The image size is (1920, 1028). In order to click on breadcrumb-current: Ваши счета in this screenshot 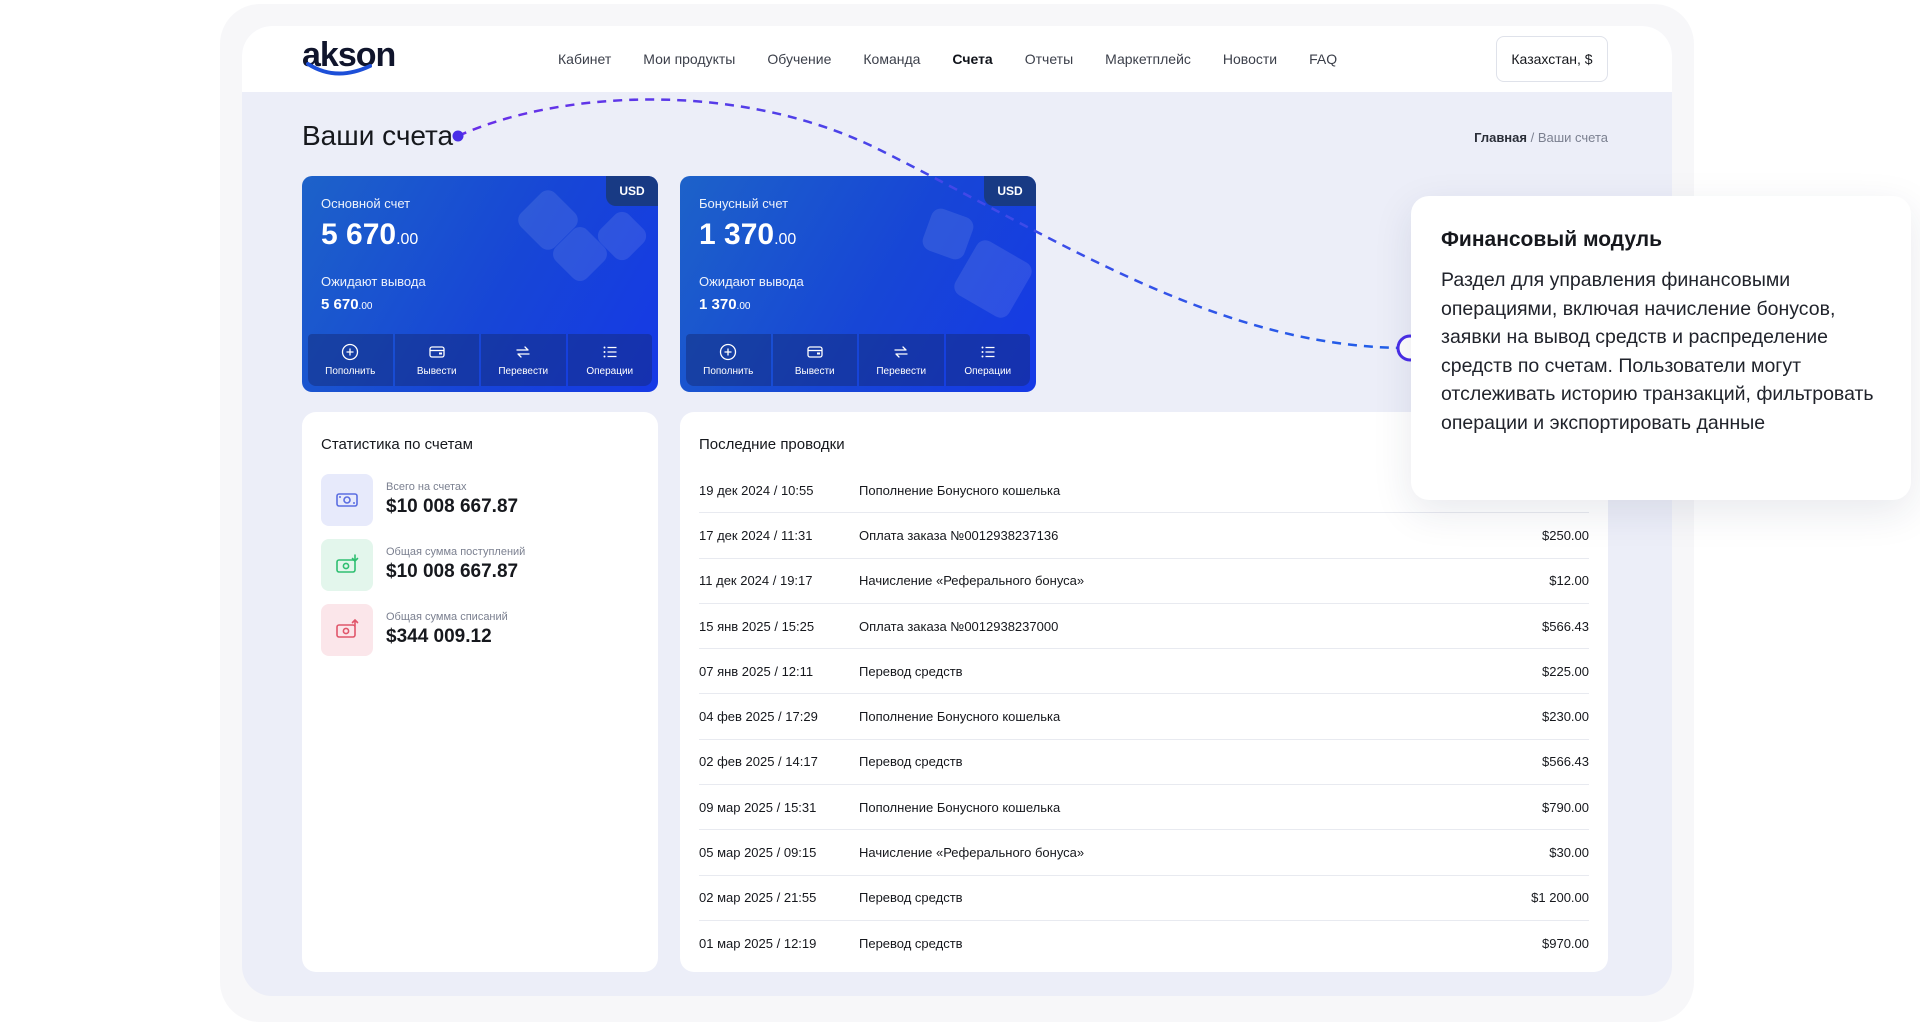, I will do `click(1572, 137)`.